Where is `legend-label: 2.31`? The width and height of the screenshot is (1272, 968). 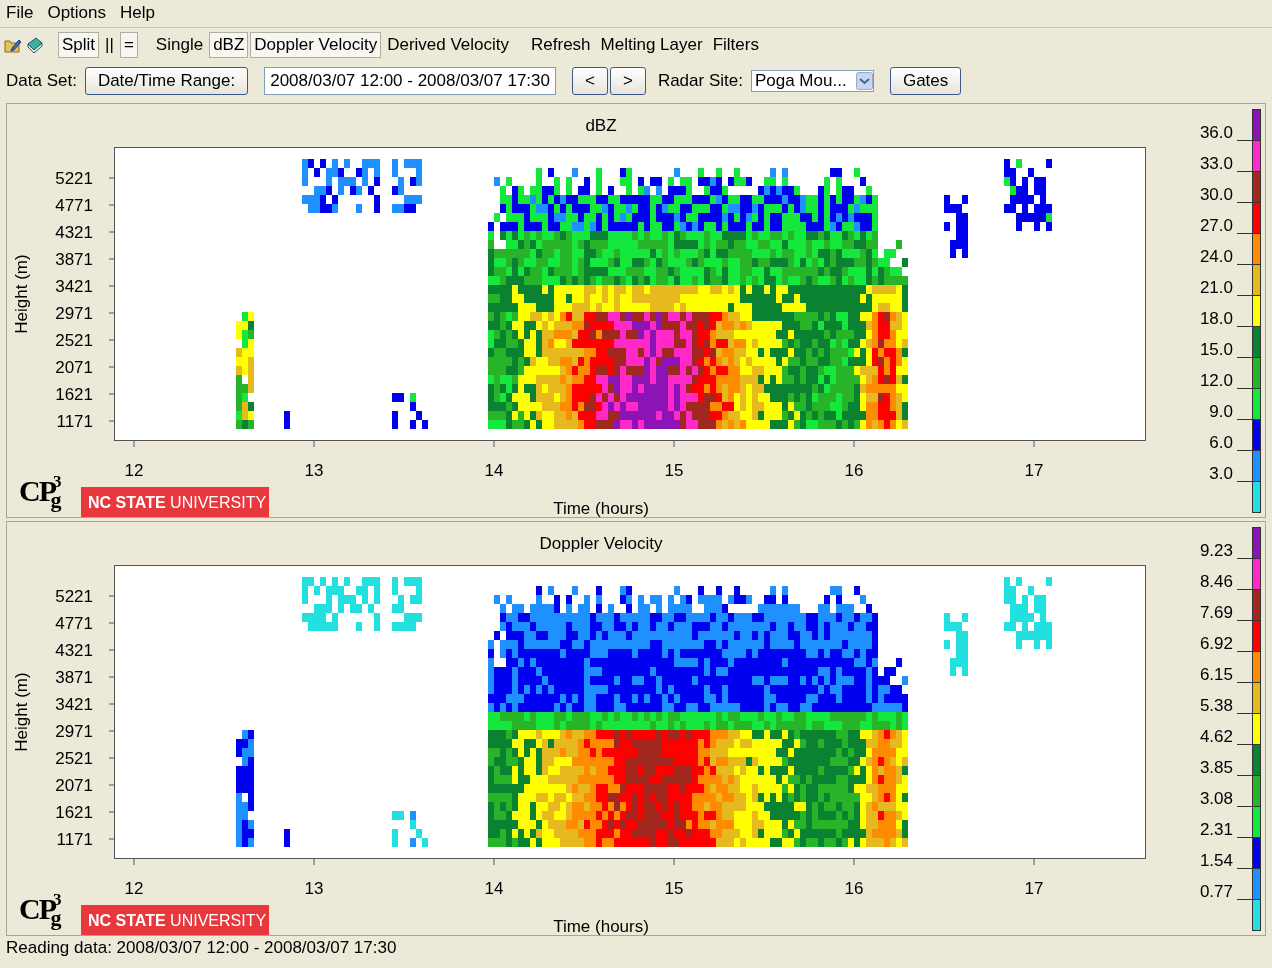 legend-label: 2.31 is located at coordinates (1216, 829).